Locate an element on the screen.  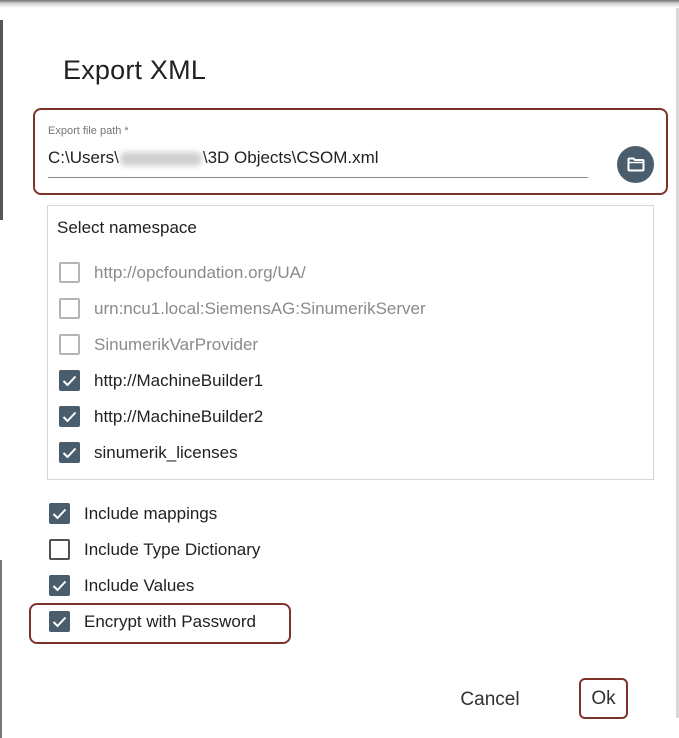
option-include-mappings: Include mappings is located at coordinates (133, 513).